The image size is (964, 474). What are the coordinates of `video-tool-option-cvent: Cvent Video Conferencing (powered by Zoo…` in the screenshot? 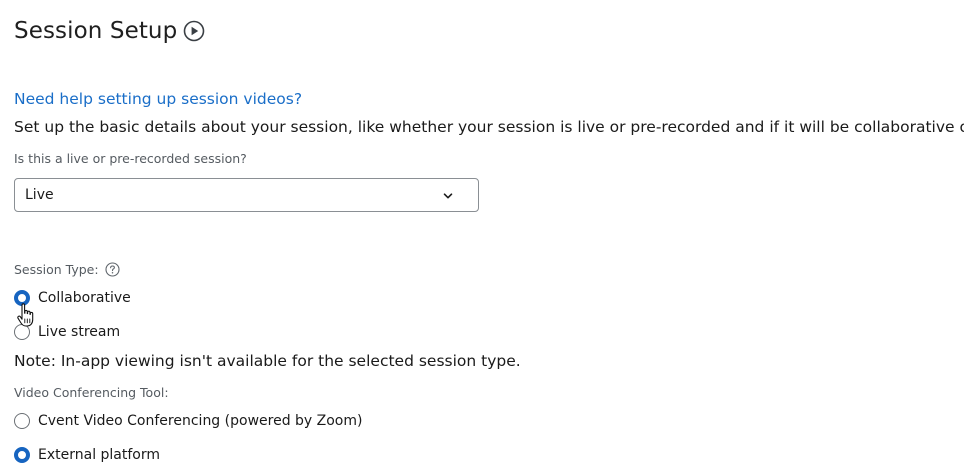 It's located at (188, 421).